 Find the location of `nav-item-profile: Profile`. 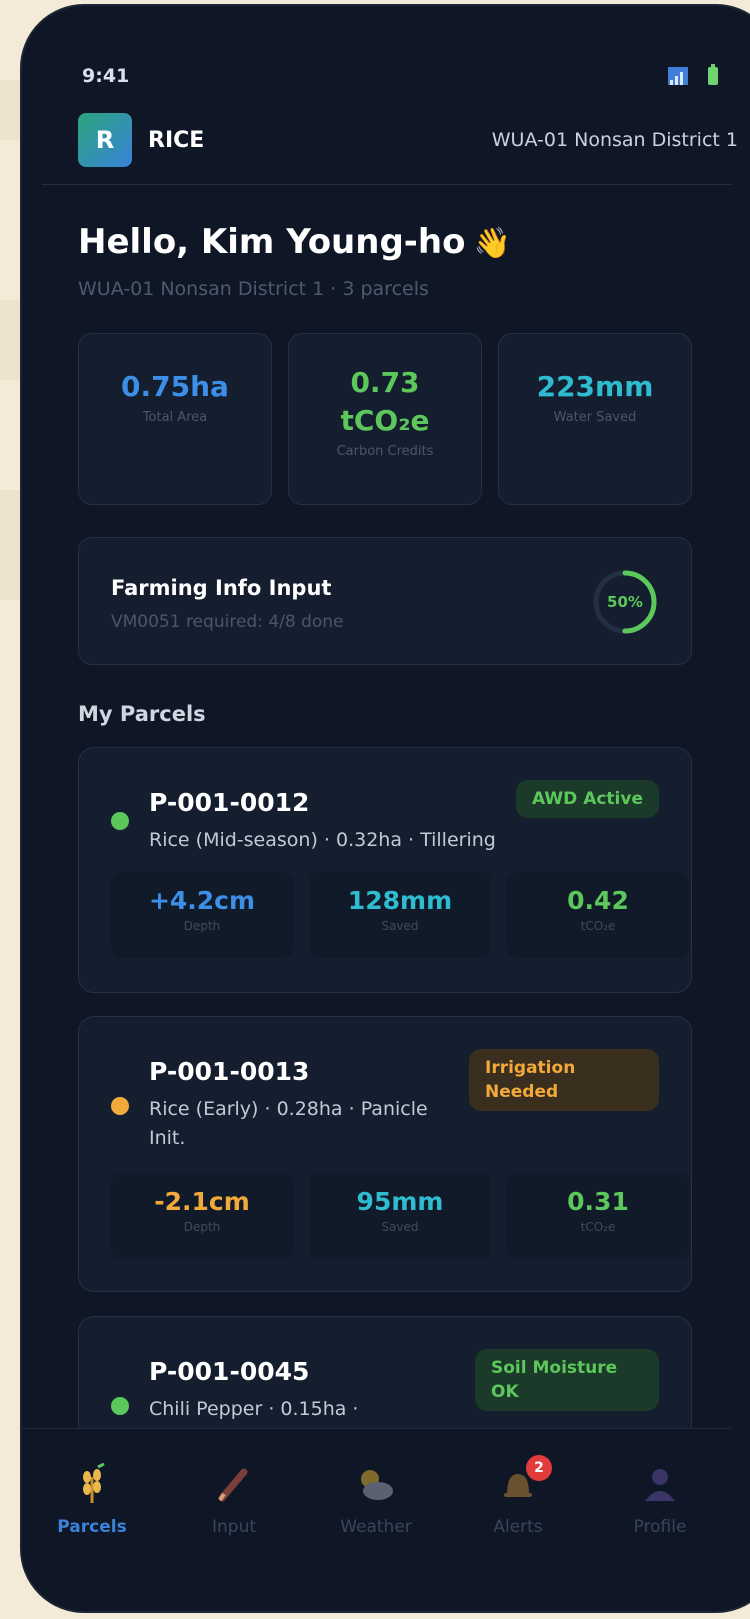

nav-item-profile: Profile is located at coordinates (660, 1498).